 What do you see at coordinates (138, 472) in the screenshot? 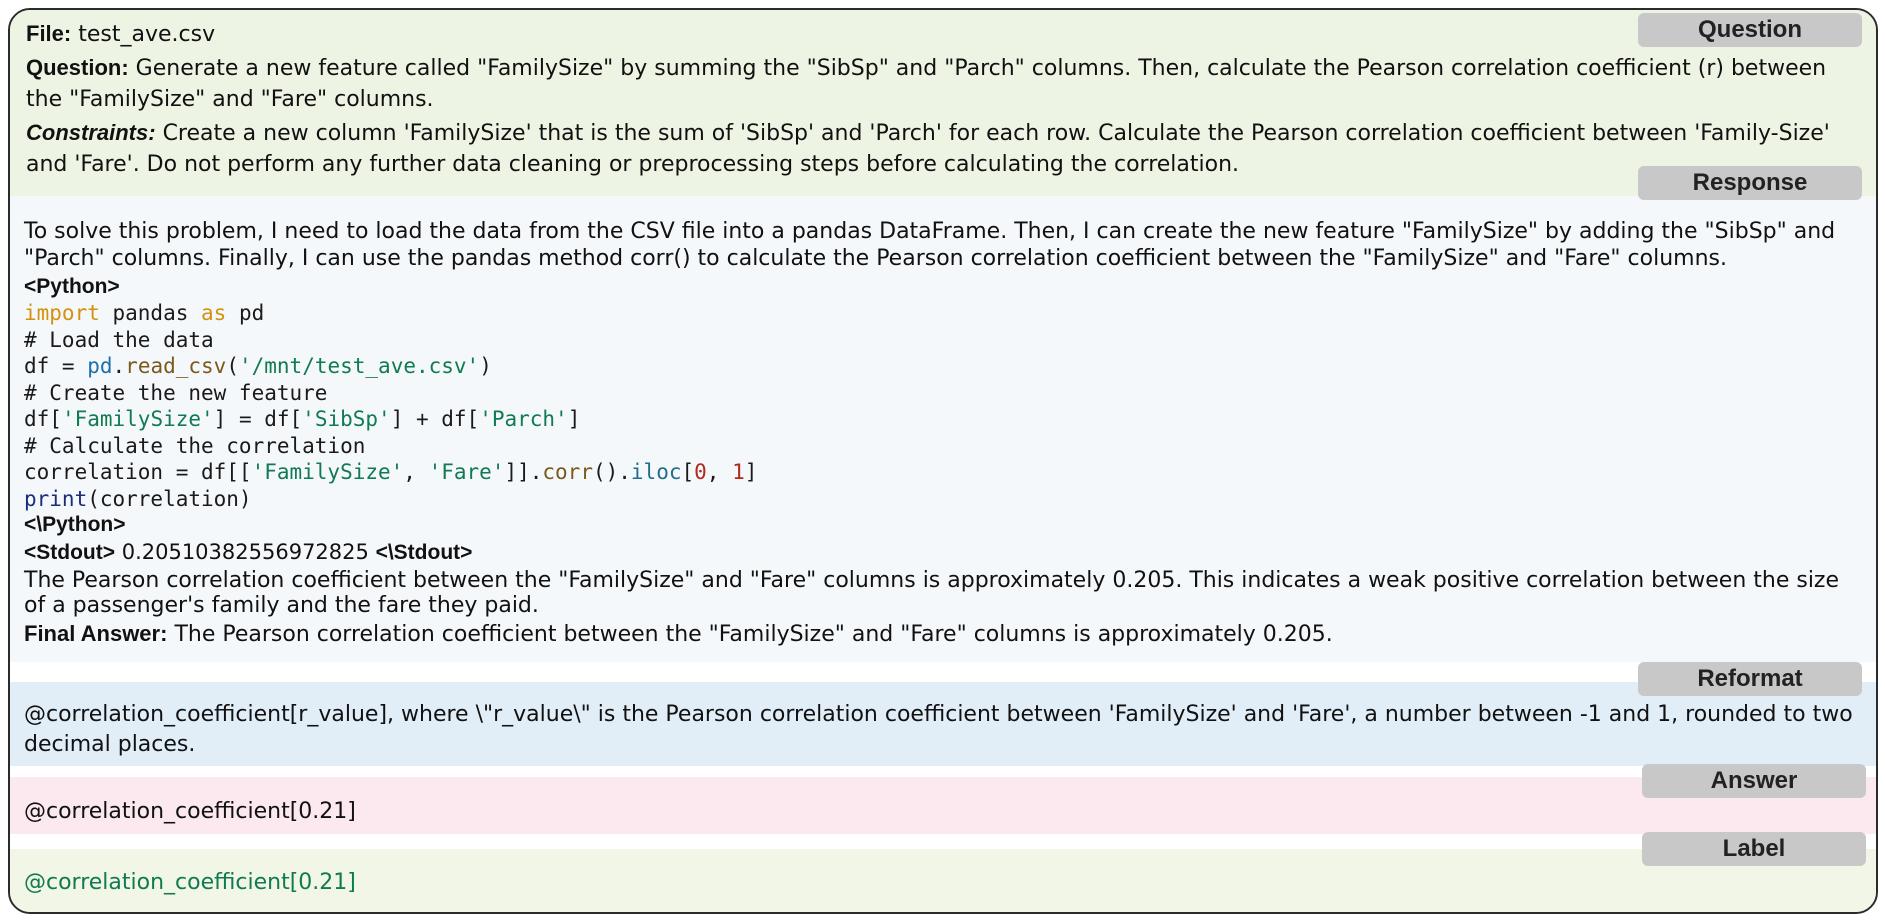
I see `code-text: correlation = df[[` at bounding box center [138, 472].